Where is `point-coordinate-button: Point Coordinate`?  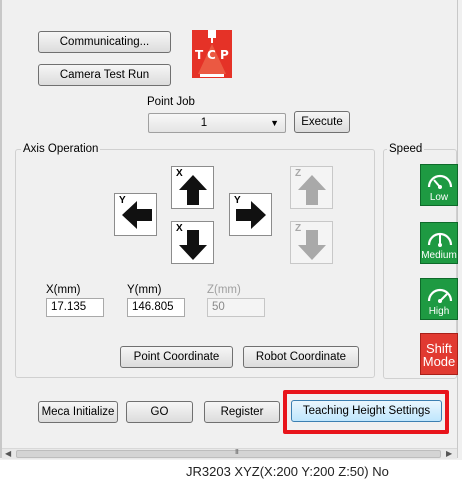
point-coordinate-button: Point Coordinate is located at coordinates (176, 357).